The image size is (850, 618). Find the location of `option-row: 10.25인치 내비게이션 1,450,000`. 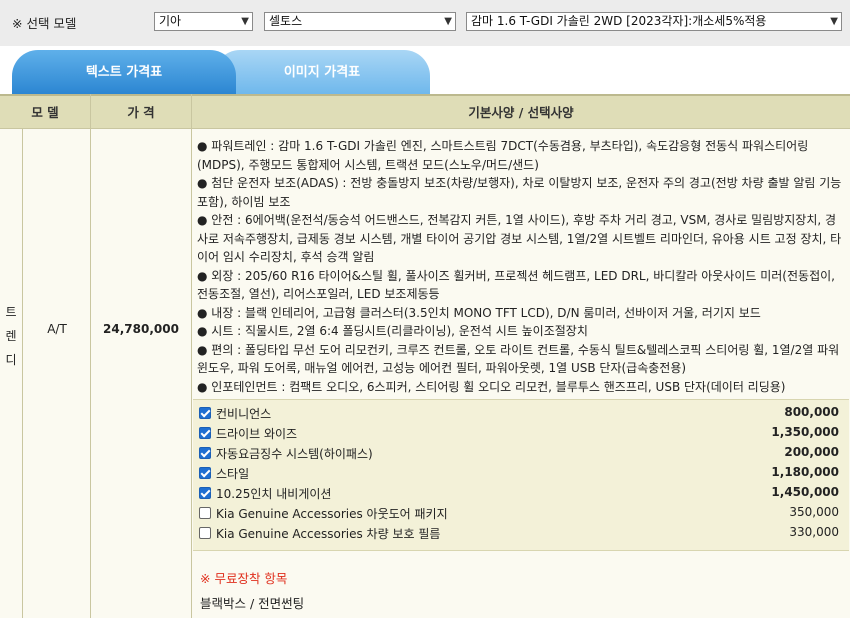

option-row: 10.25인치 내비게이션 1,450,000 is located at coordinates (519, 494).